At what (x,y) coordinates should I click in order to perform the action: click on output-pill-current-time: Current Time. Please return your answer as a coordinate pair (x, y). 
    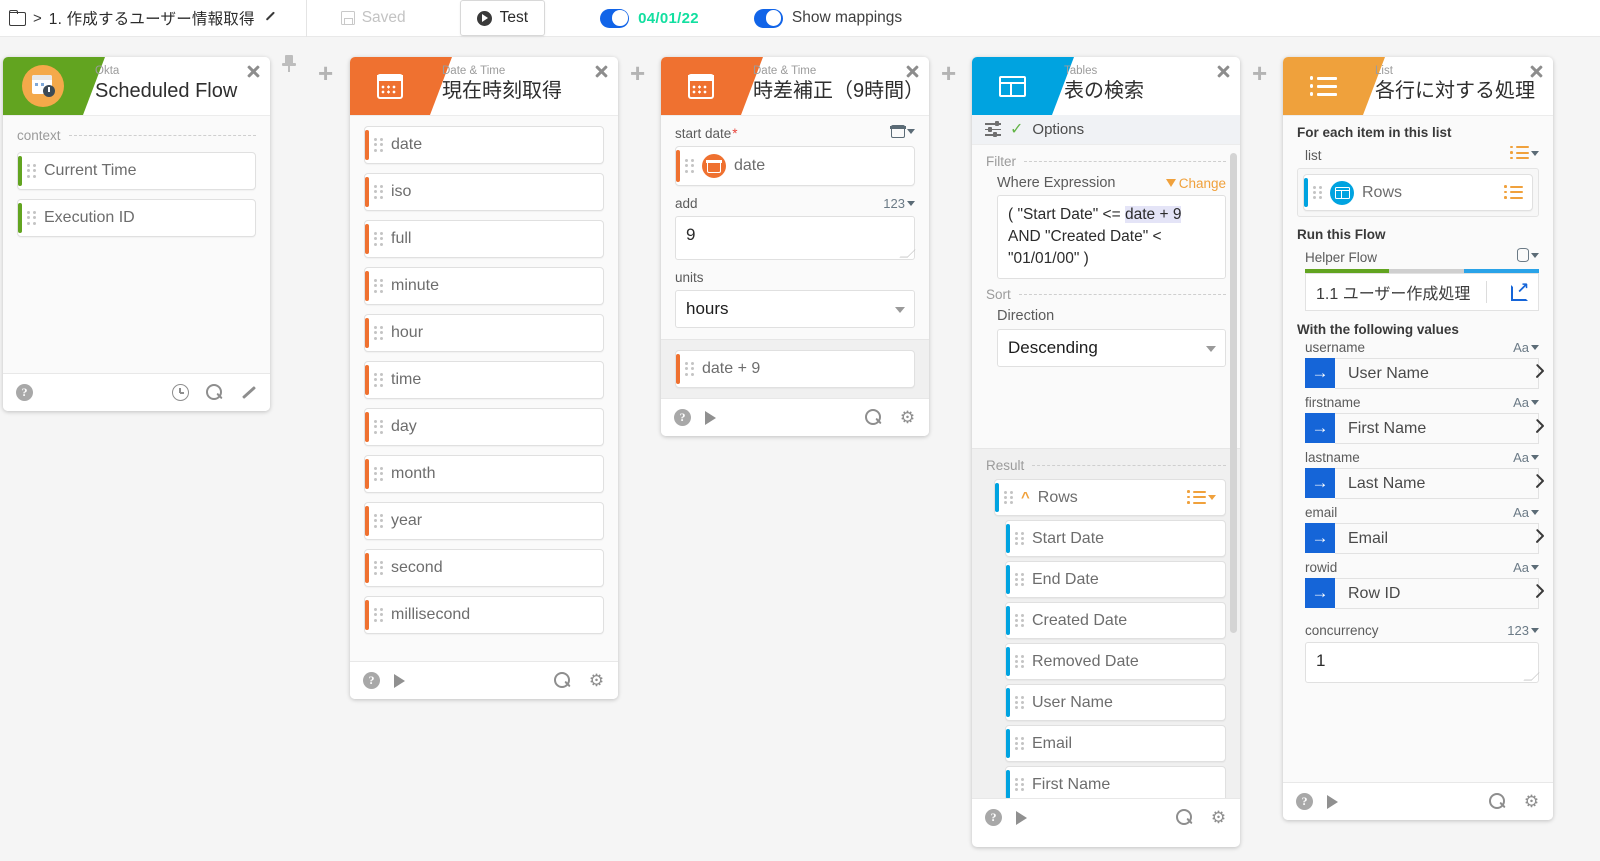
    Looking at the image, I should click on (136, 171).